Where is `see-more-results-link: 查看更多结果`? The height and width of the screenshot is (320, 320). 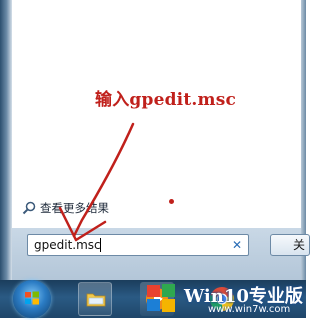
see-more-results-link: 查看更多结果 is located at coordinates (65, 208).